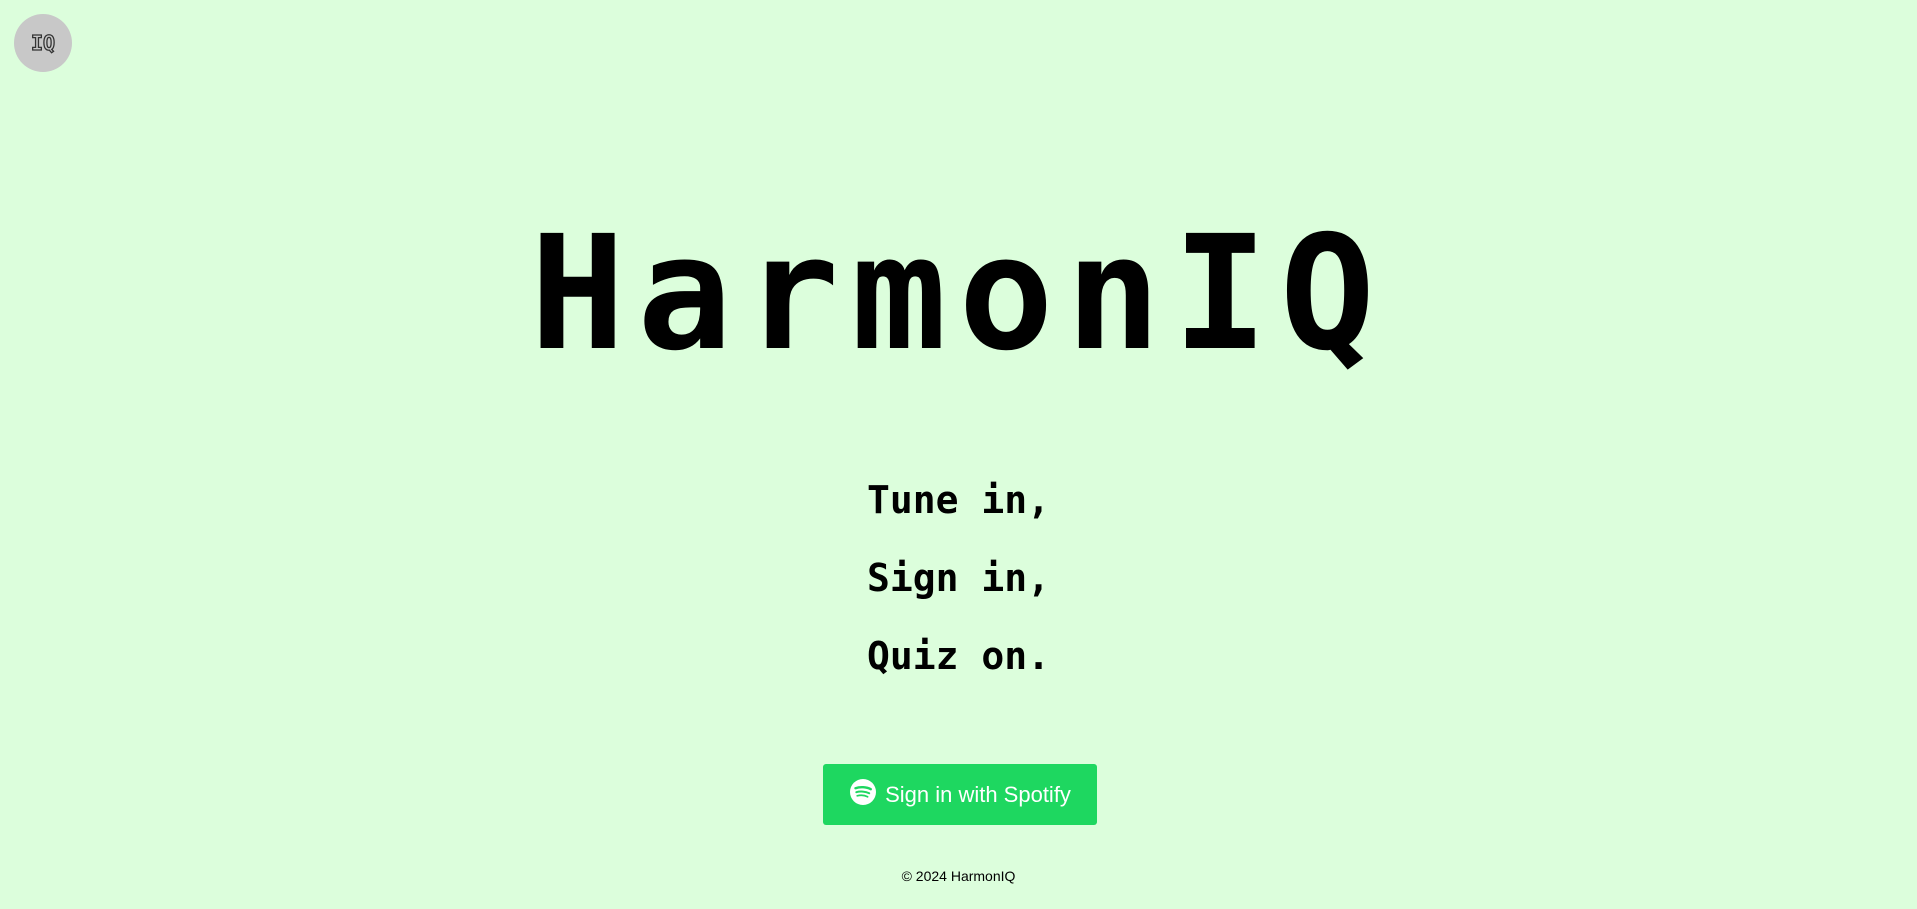 The width and height of the screenshot is (1917, 909). I want to click on sign-in-with-spotify-button: Sign in with Spotify, so click(960, 794).